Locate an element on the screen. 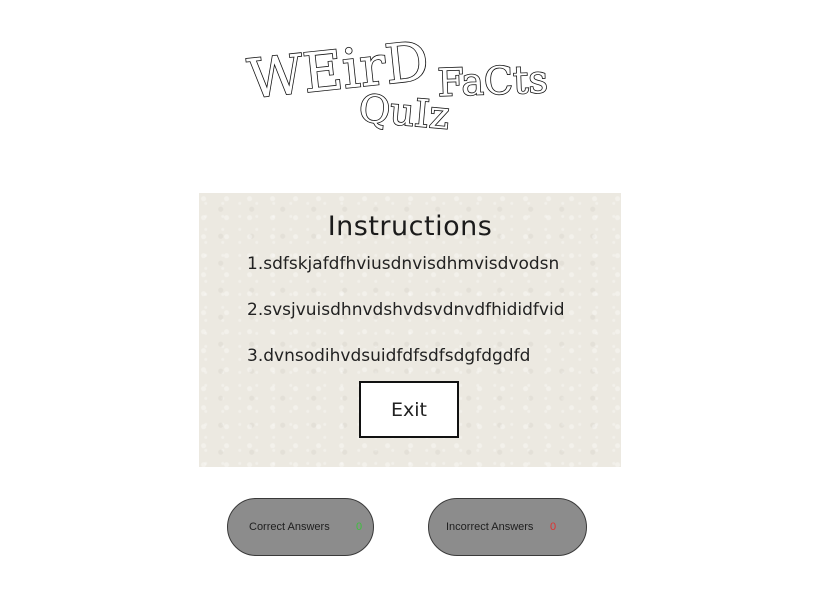 This screenshot has height=604, width=813. instructions-title: Instructions is located at coordinates (410, 226).